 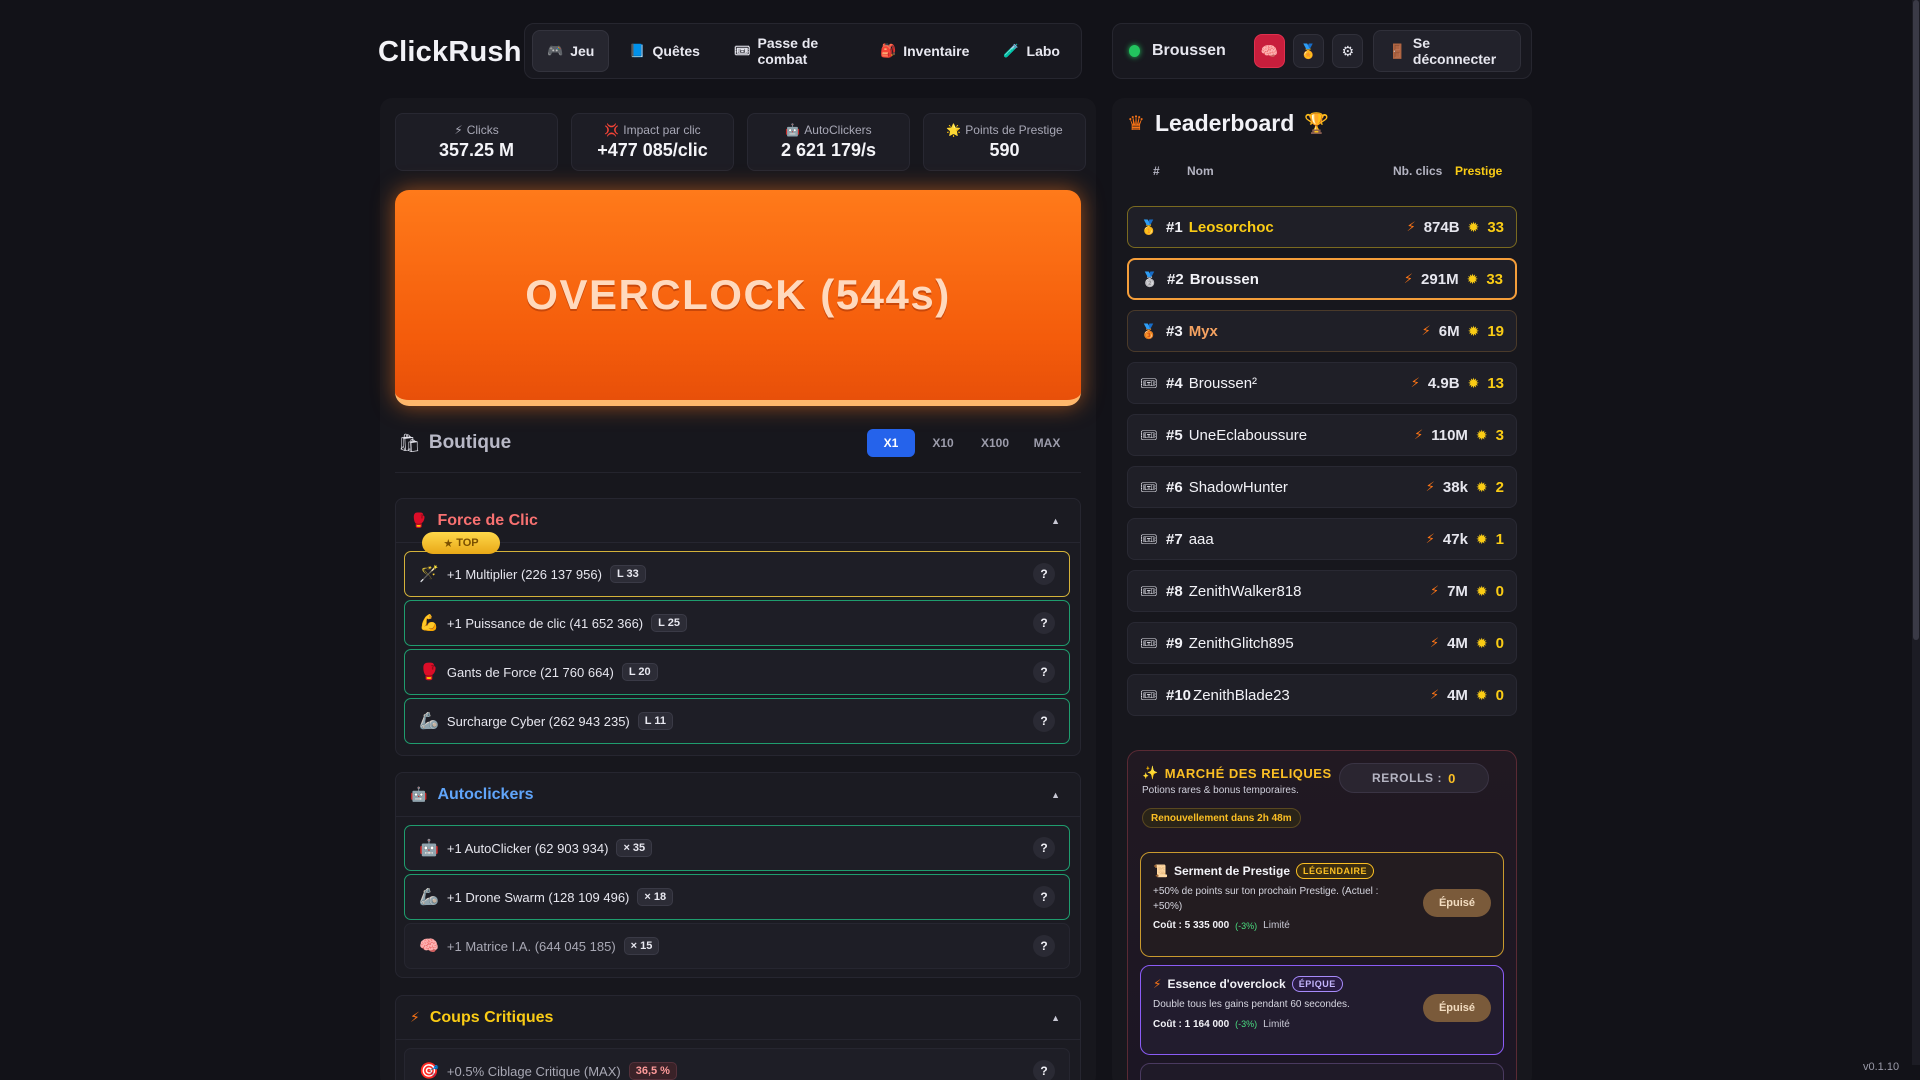 I want to click on leaderboard-row: 🎟 #5 UneEclaboussure ⚡ 110M ✹ 3, so click(x=1322, y=435).